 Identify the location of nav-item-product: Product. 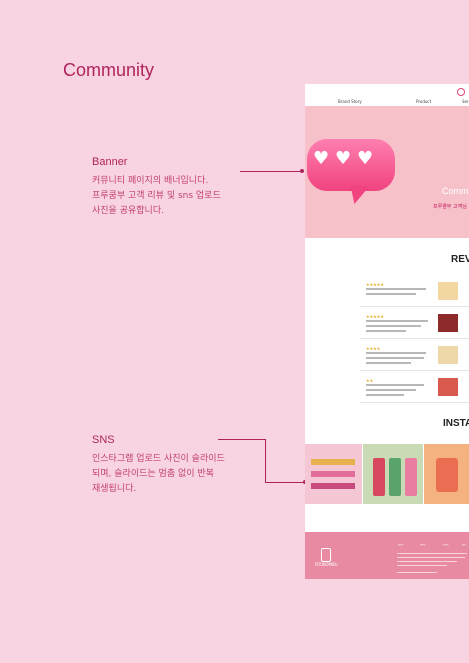
(423, 101).